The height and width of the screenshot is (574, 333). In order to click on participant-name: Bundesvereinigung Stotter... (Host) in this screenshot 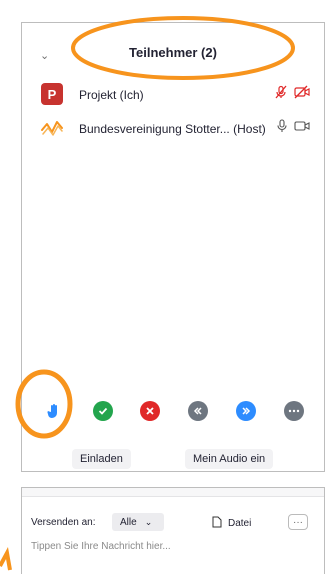, I will do `click(172, 129)`.